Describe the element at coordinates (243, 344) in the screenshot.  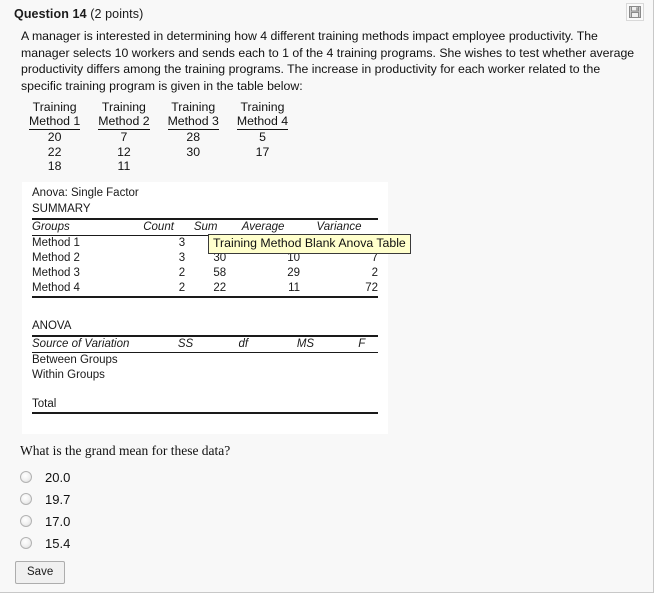
I see `anova-col-df: df` at that location.